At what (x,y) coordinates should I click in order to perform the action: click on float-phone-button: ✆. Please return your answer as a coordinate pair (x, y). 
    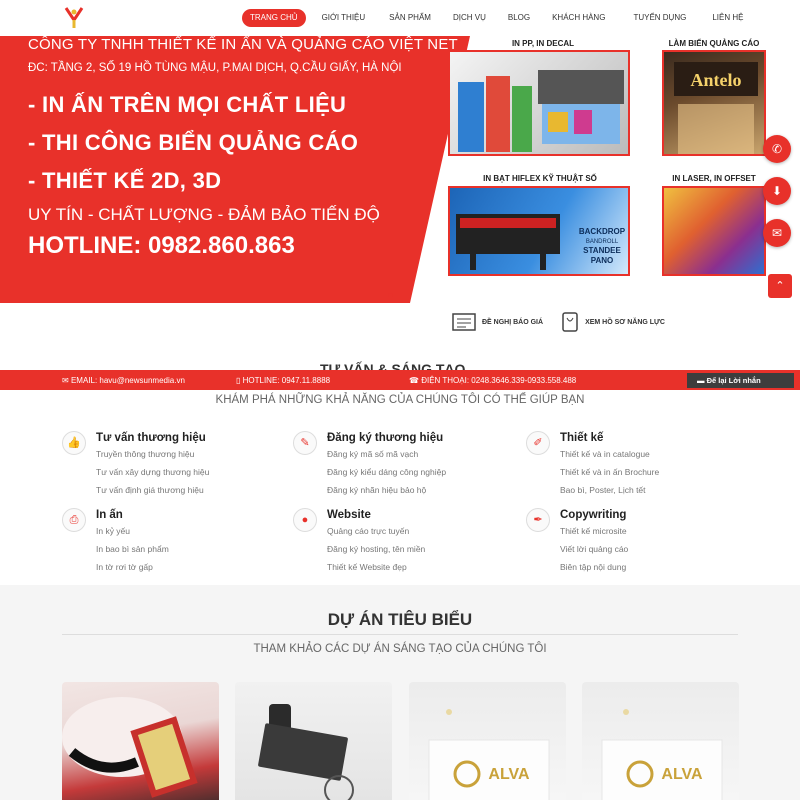
    Looking at the image, I should click on (777, 149).